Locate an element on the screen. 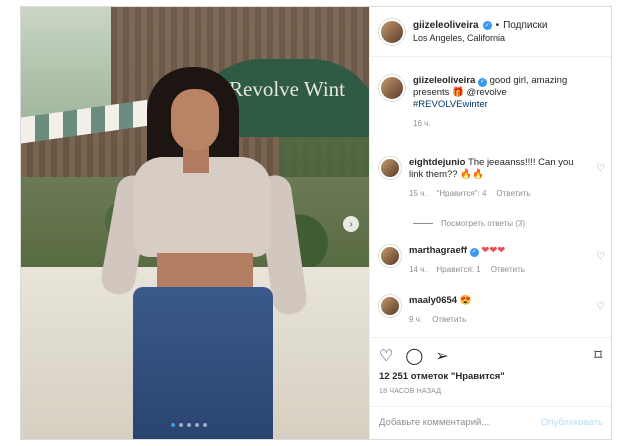  person-jeans is located at coordinates (203, 363).